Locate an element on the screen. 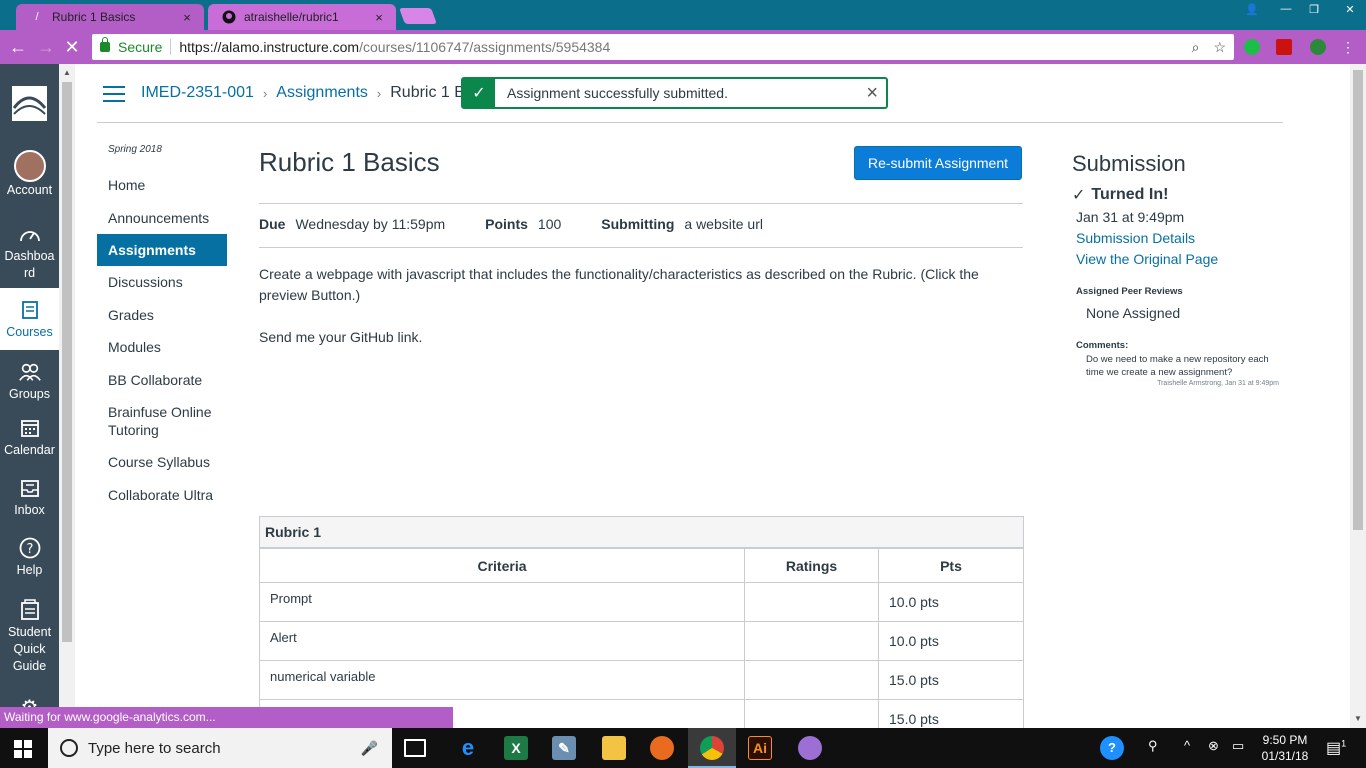 Image resolution: width=1366 pixels, height=768 pixels. rubric-header-pts: Pts is located at coordinates (951, 565).